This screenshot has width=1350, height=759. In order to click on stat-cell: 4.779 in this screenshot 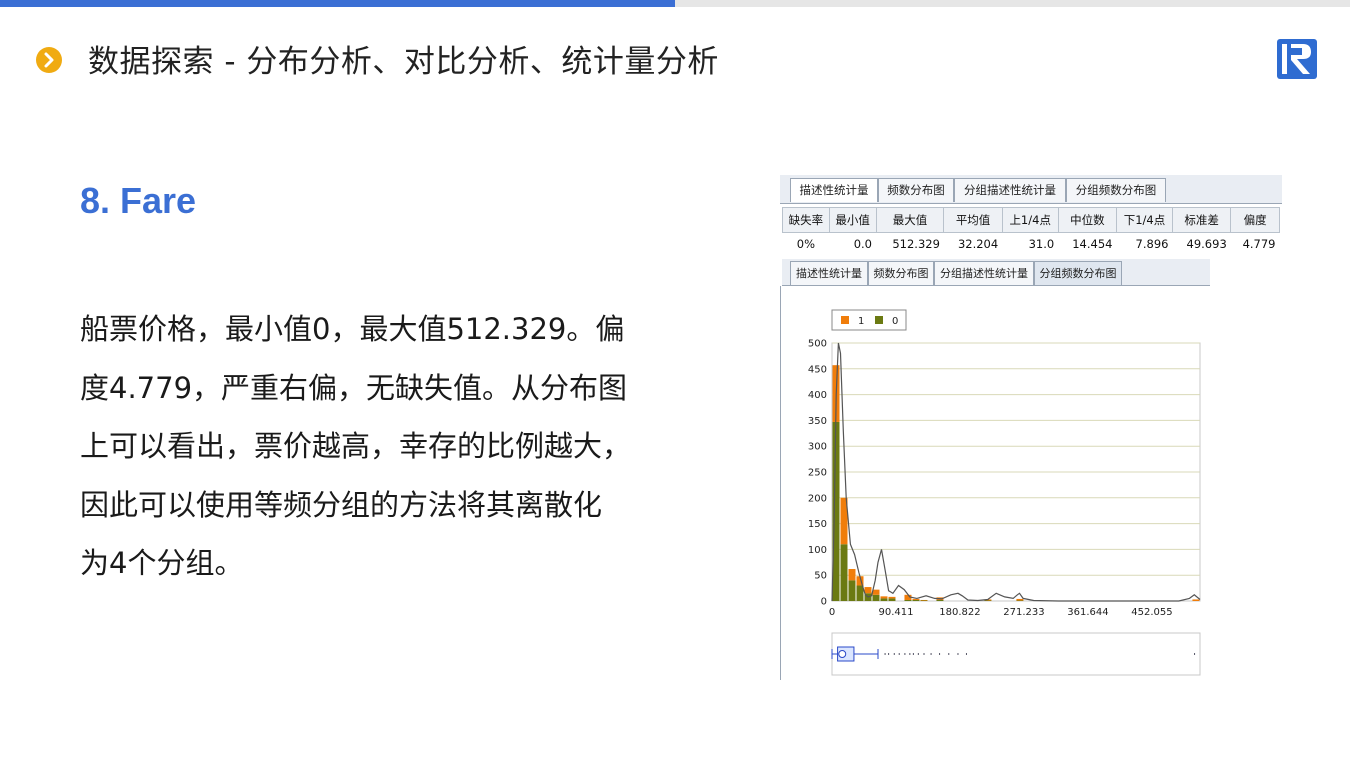, I will do `click(1259, 244)`.